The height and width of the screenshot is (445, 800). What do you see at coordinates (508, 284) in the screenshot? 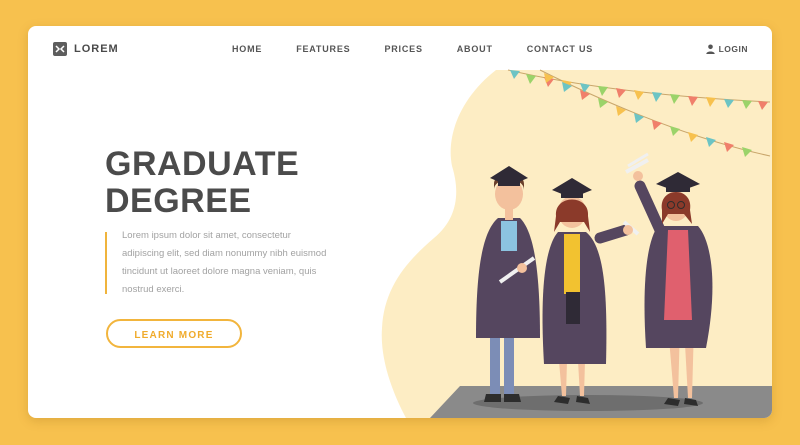
I see `graduate-man` at bounding box center [508, 284].